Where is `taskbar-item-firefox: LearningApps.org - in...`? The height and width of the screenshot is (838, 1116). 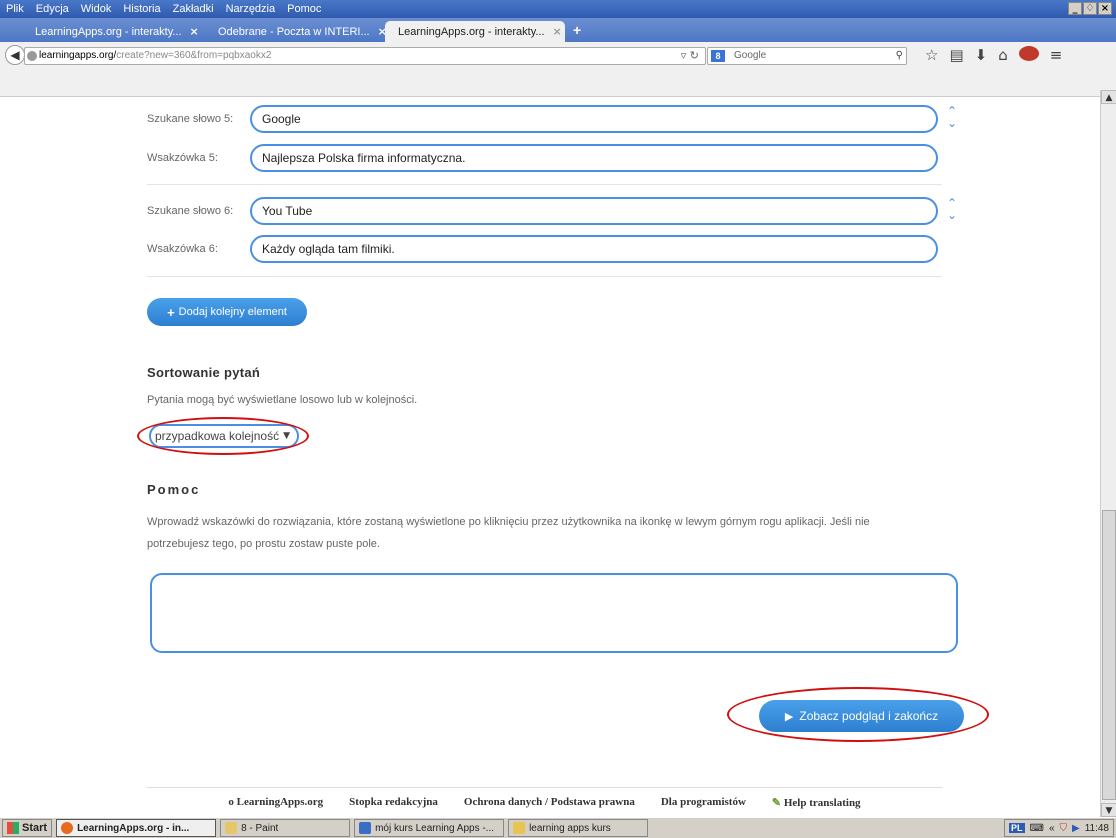 taskbar-item-firefox: LearningApps.org - in... is located at coordinates (136, 828).